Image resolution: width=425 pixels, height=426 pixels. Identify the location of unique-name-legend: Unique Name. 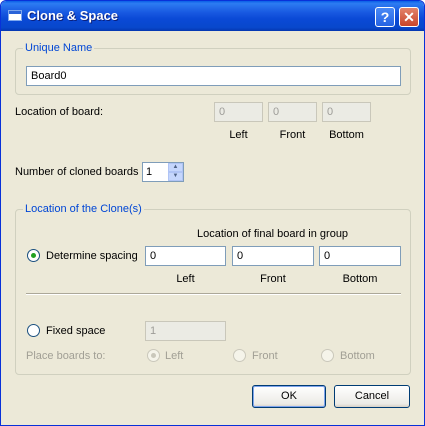
(59, 48).